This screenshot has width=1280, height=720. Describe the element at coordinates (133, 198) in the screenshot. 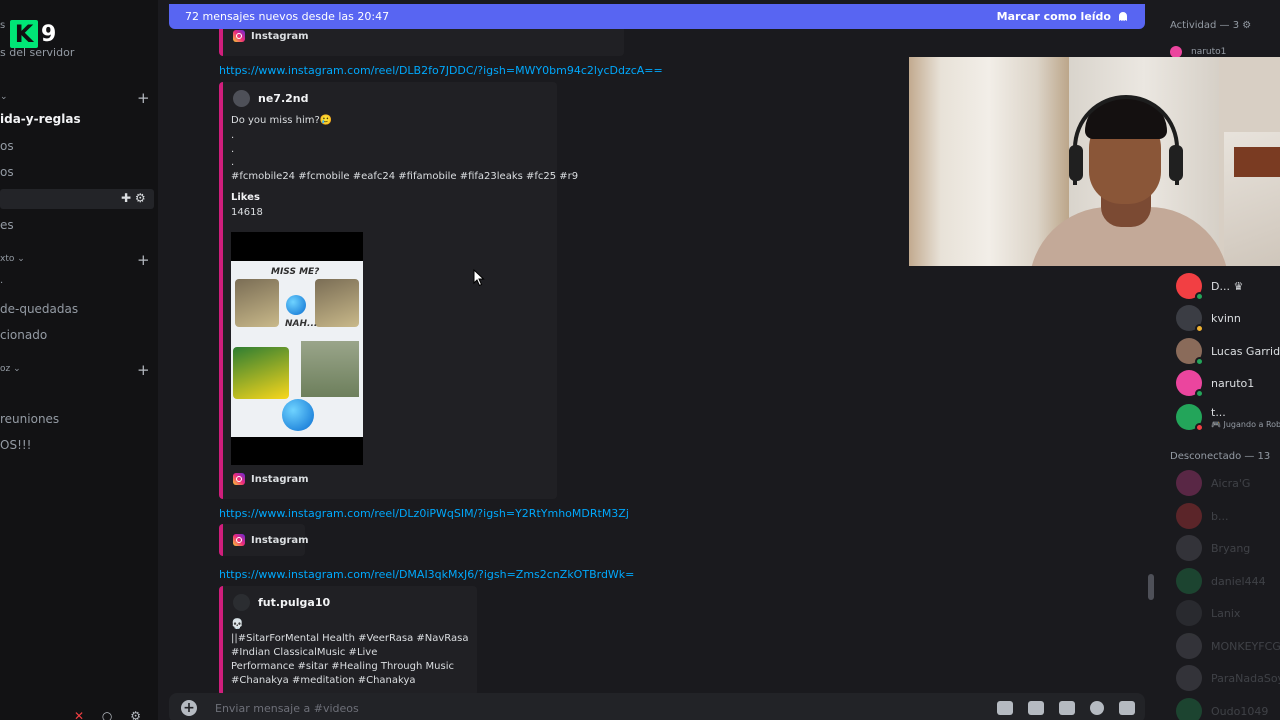

I see `invite-settings-icons: ✚ ⚙` at that location.